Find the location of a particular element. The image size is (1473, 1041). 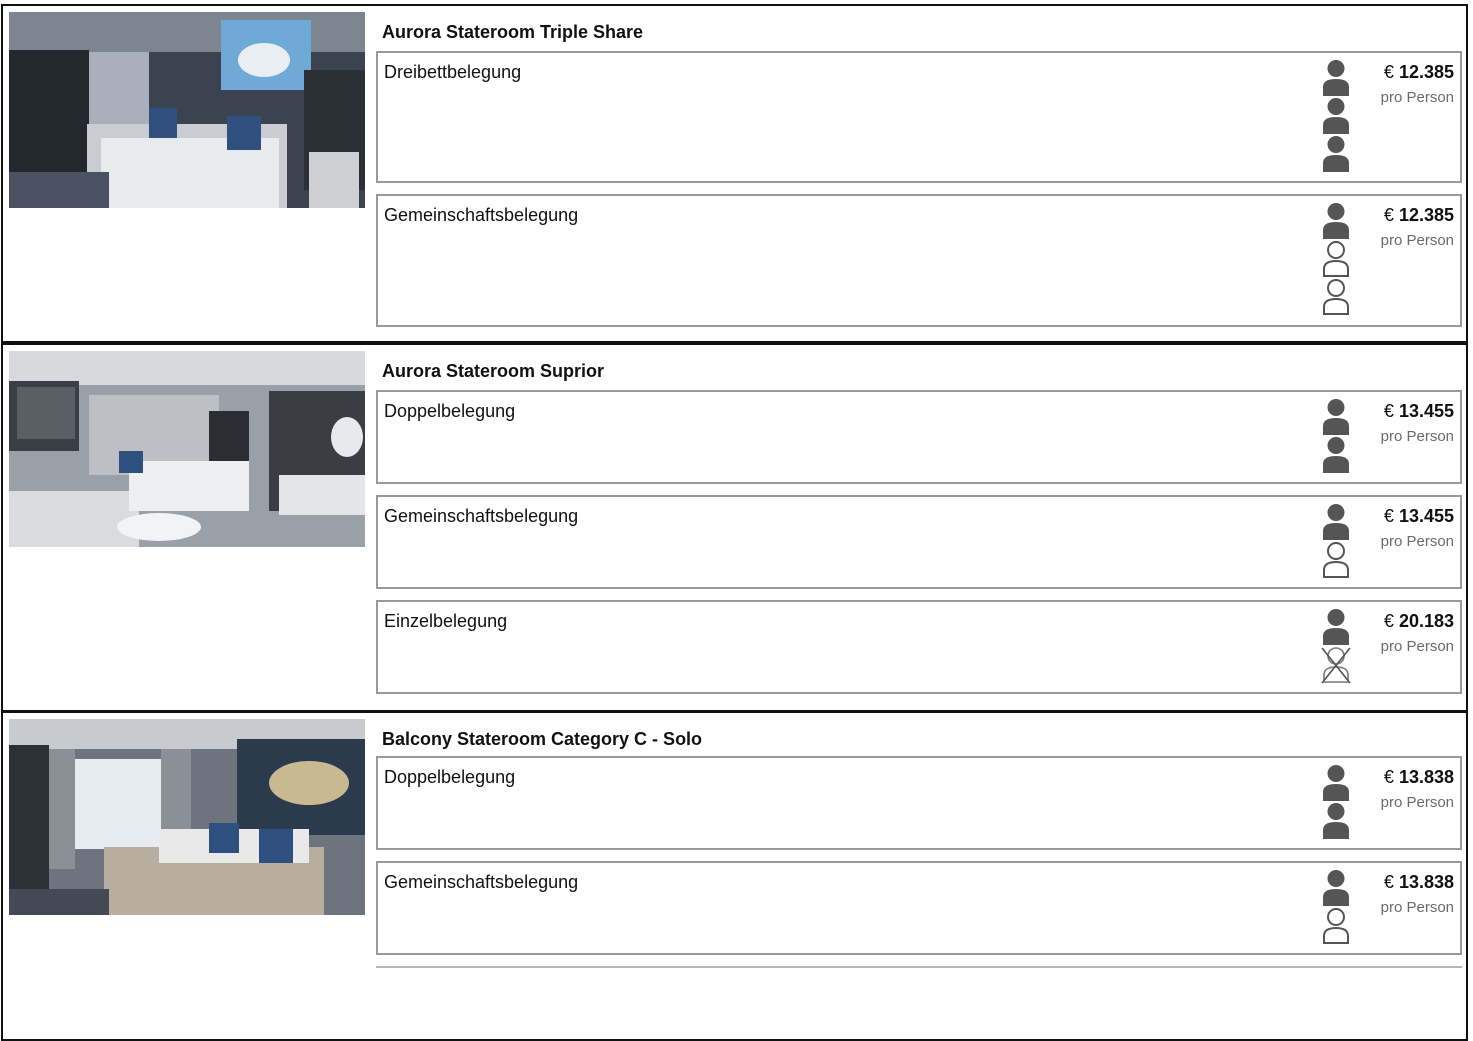

occupancy-option: Dreibettbelegung € 12.385 pro Person is located at coordinates (919, 117).